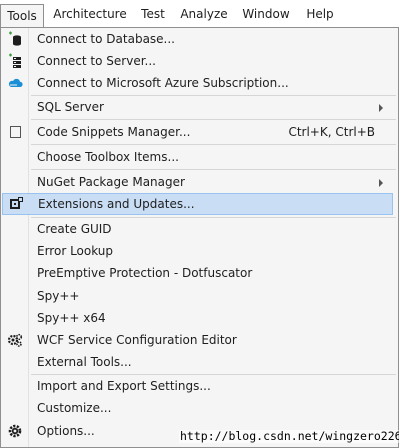 This screenshot has width=399, height=448. Describe the element at coordinates (75, 251) in the screenshot. I see `menu-item-label: Error Lookup` at that location.